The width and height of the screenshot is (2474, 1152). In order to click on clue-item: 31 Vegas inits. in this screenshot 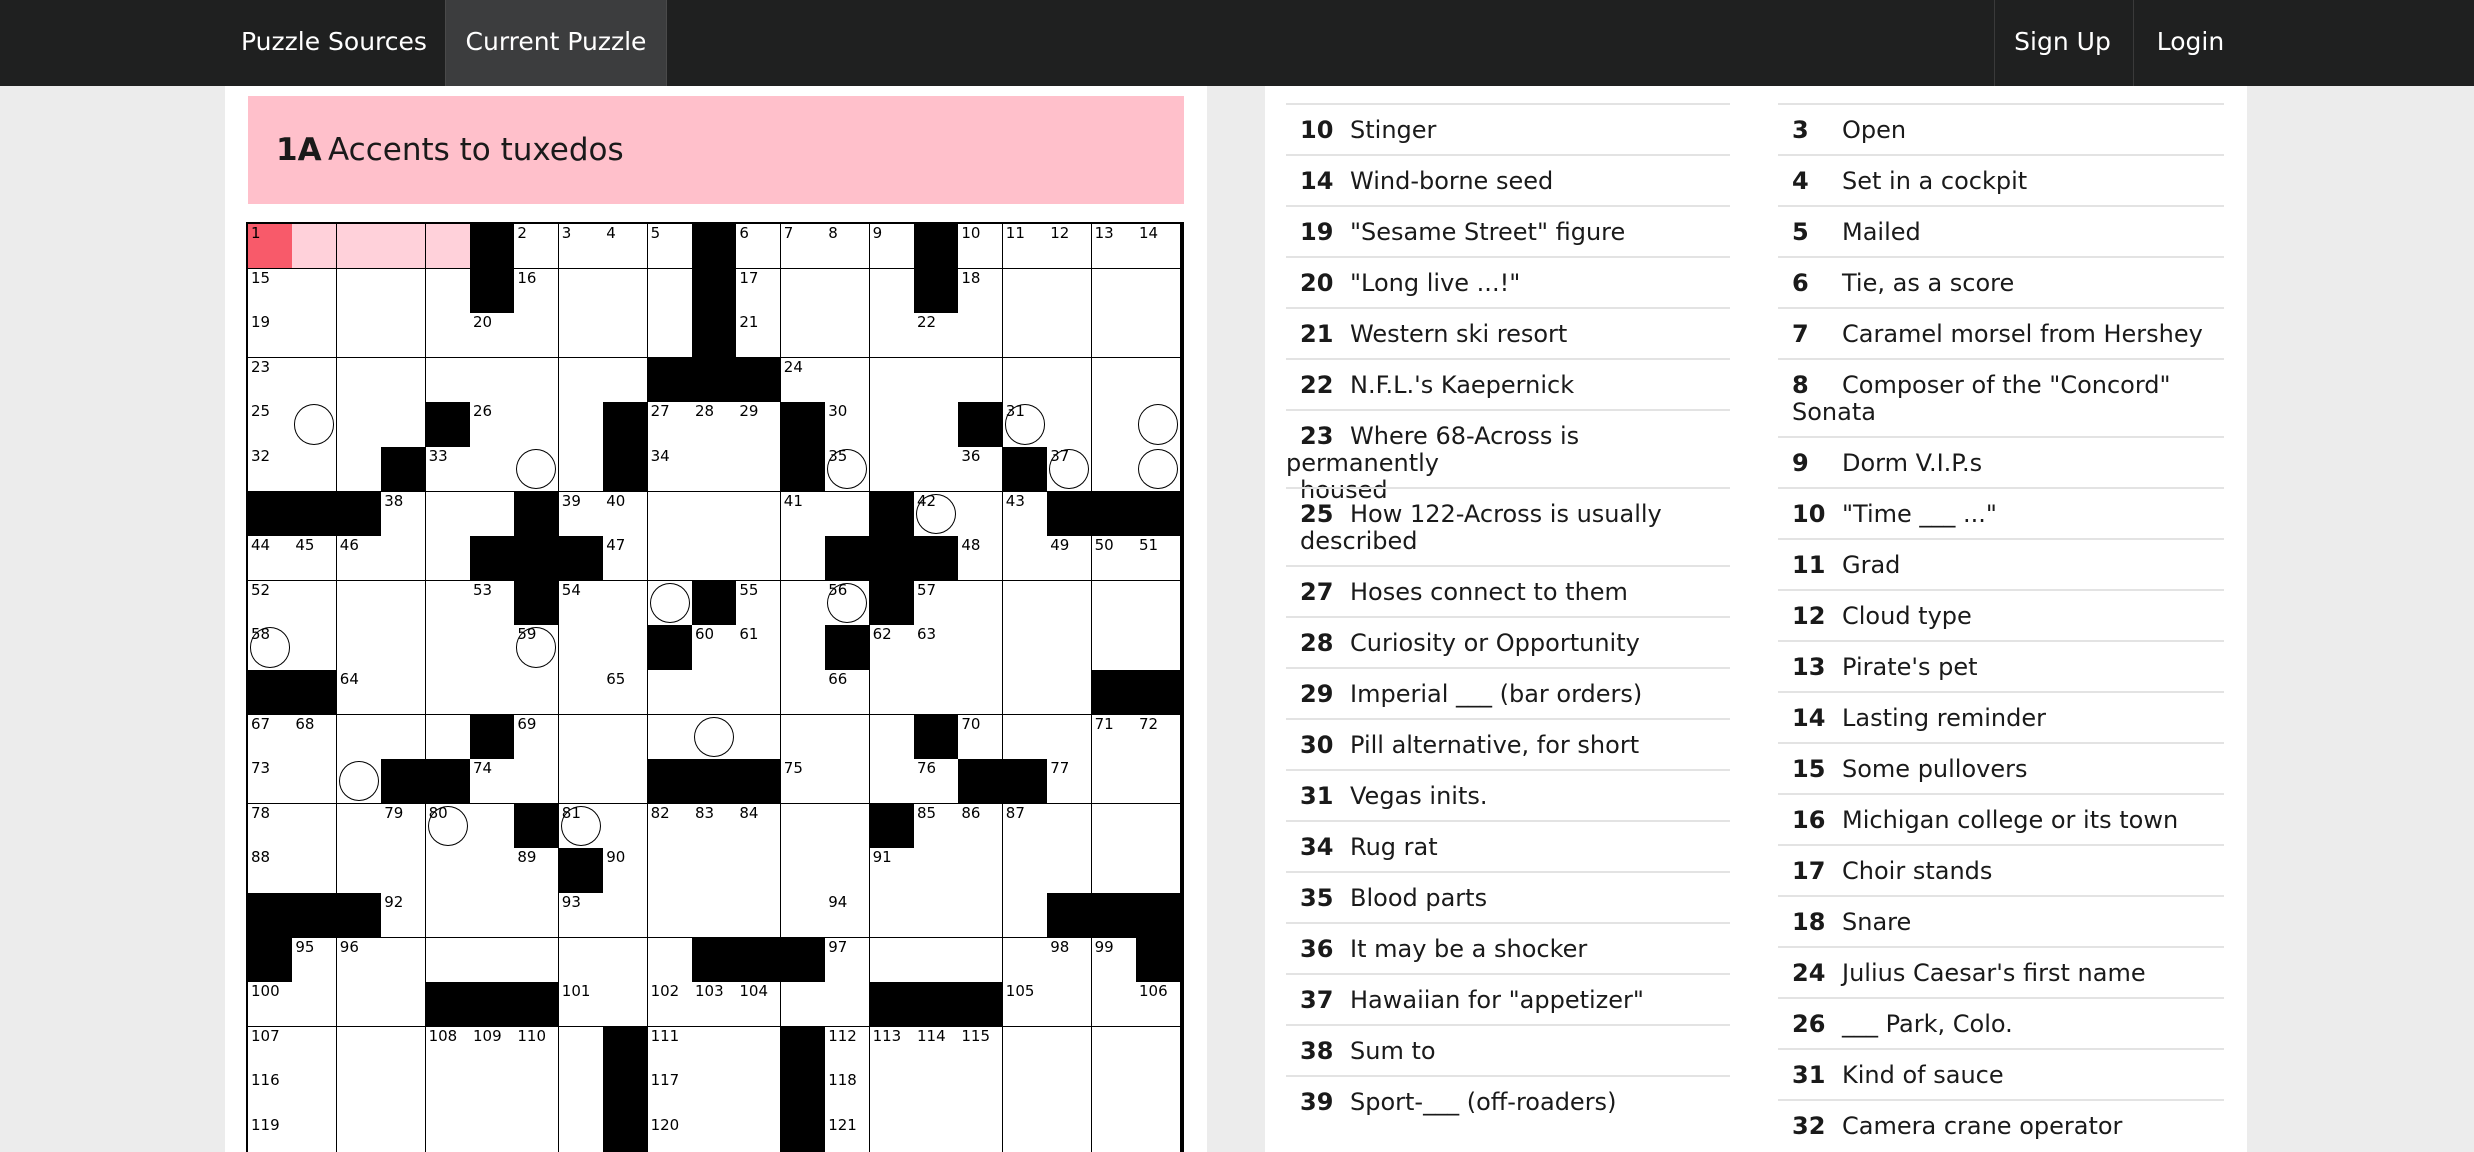, I will do `click(1508, 794)`.